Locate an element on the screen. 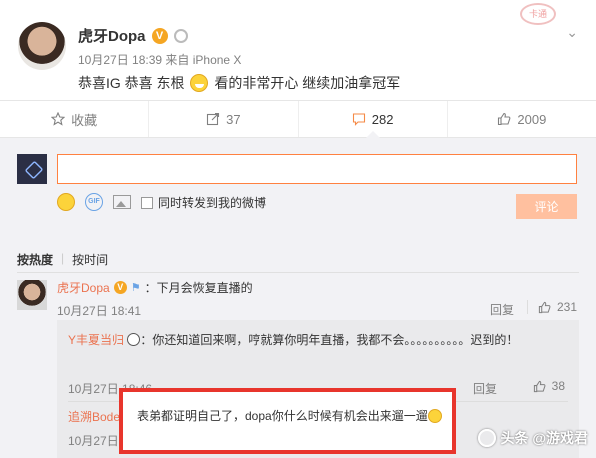 This screenshot has width=596, height=458. checkbox-icon is located at coordinates (147, 202).